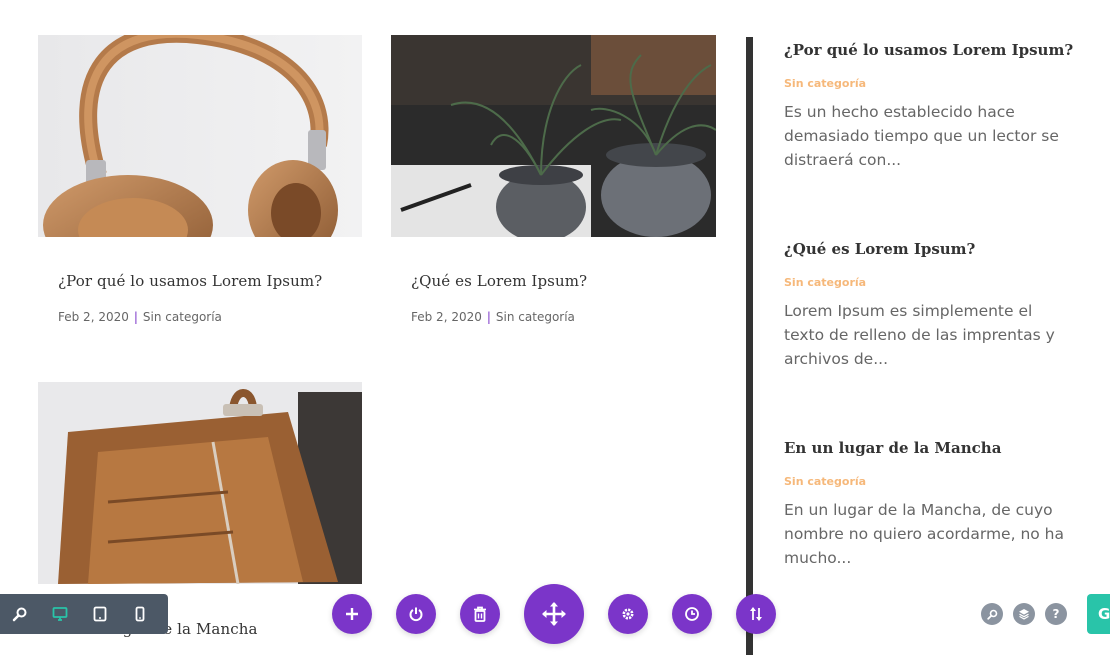 The image size is (1110, 655). I want to click on bag-image, so click(200, 483).